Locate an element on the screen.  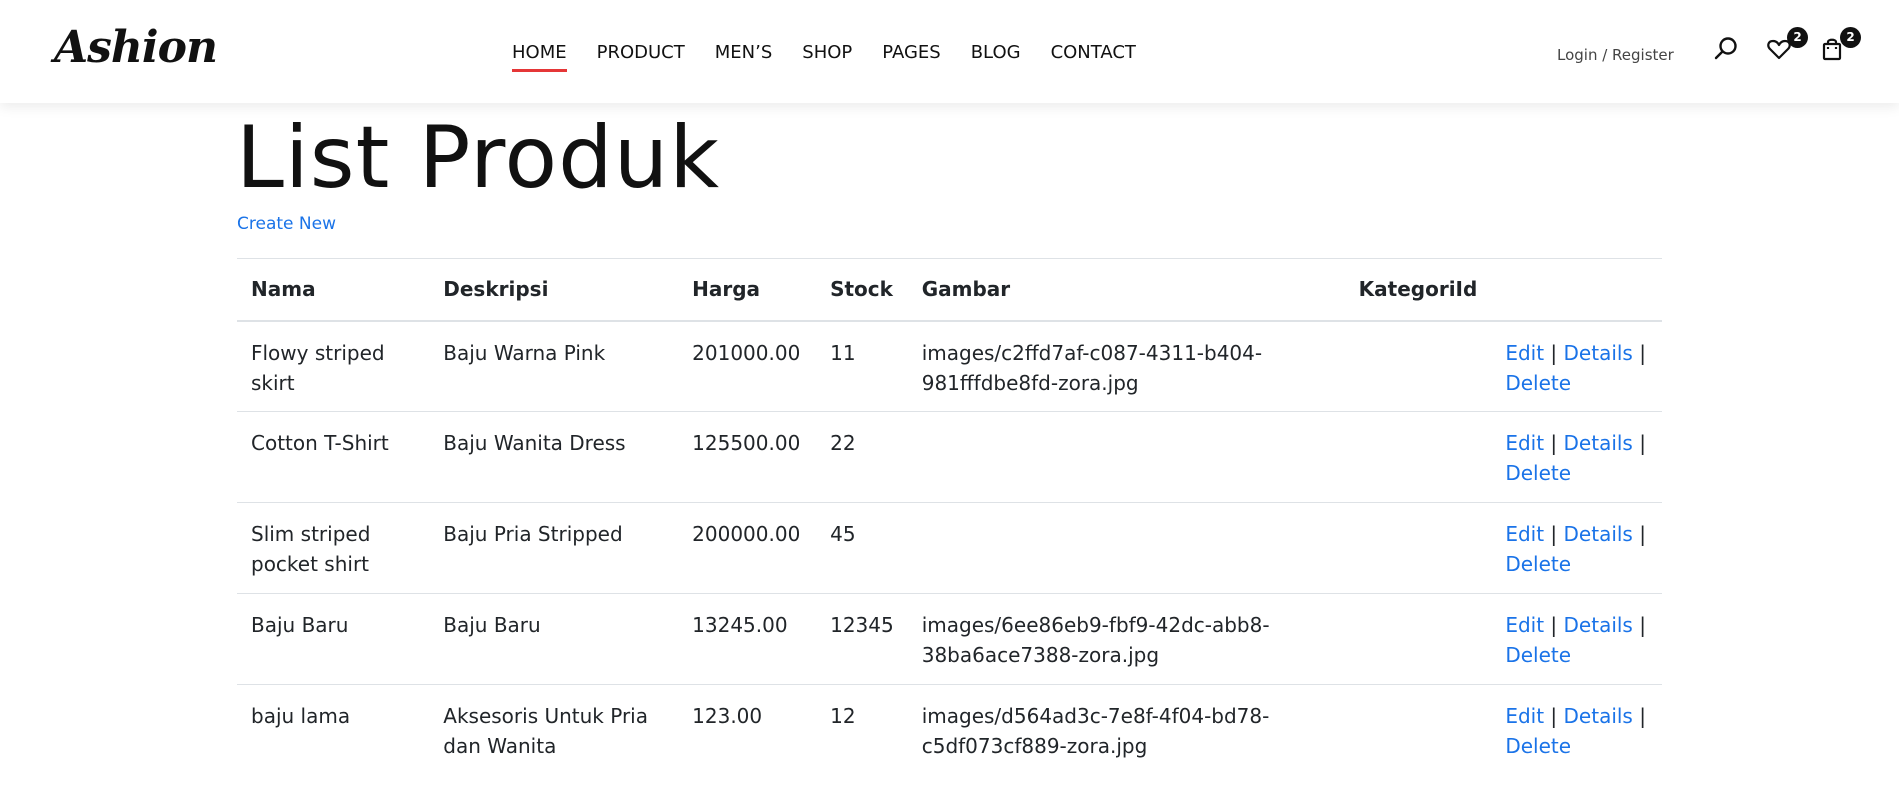
brand-logo: Ashion is located at coordinates (136, 47).